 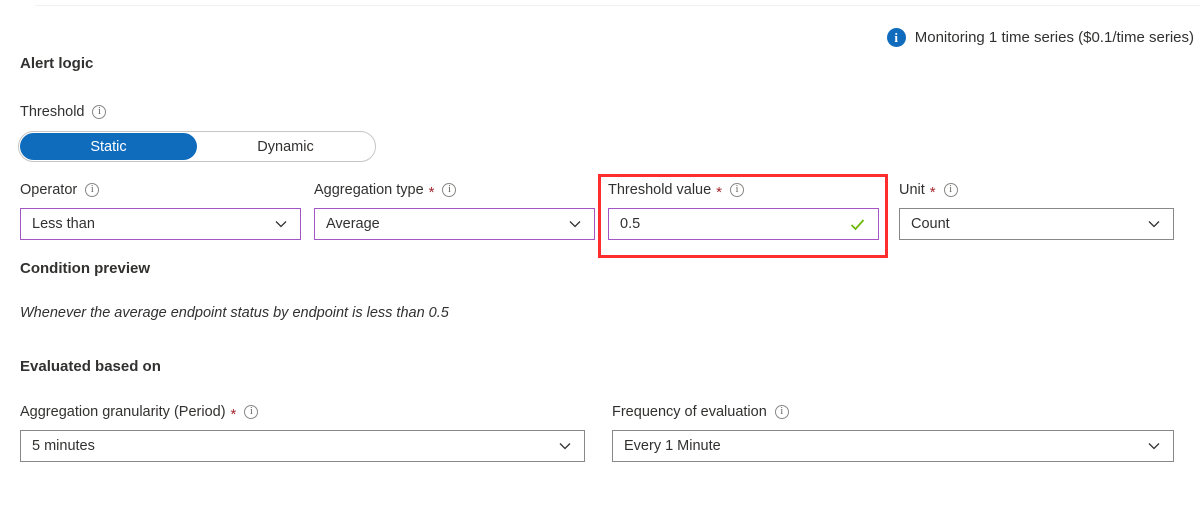 What do you see at coordinates (454, 224) in the screenshot?
I see `aggregation-type-select: Average` at bounding box center [454, 224].